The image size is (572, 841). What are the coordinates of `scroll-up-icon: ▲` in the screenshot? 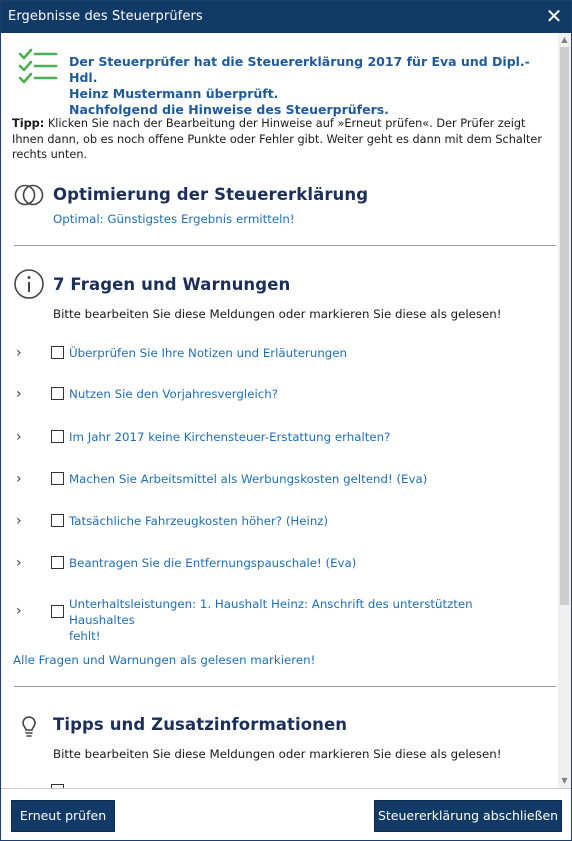 It's located at (564, 40).